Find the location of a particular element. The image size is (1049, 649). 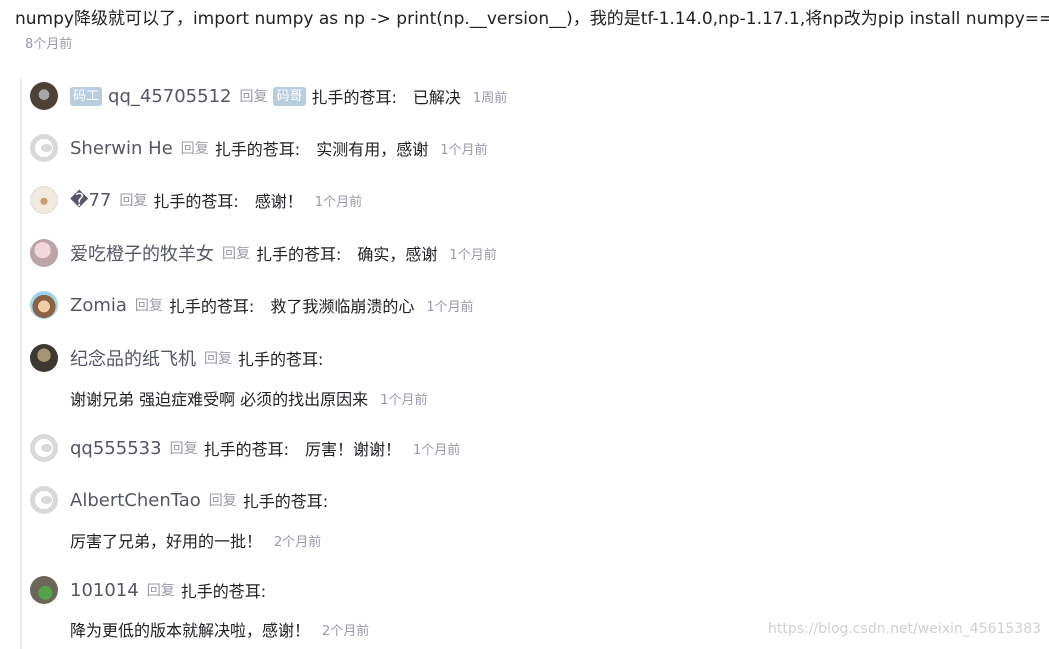

reply-body: 厉害了兄弟，好用的一批！ 2个月前 is located at coordinates (195, 540).